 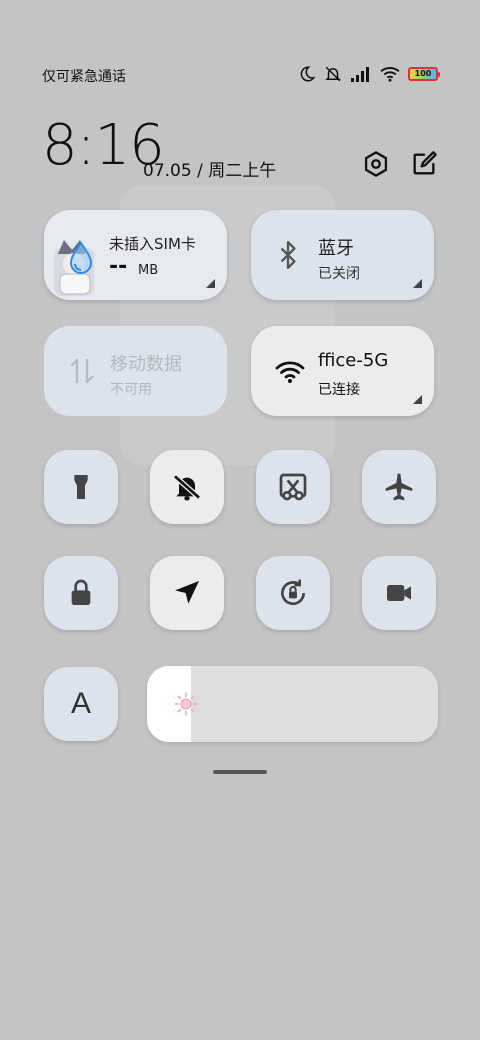 What do you see at coordinates (376, 164) in the screenshot?
I see `settings-icon` at bounding box center [376, 164].